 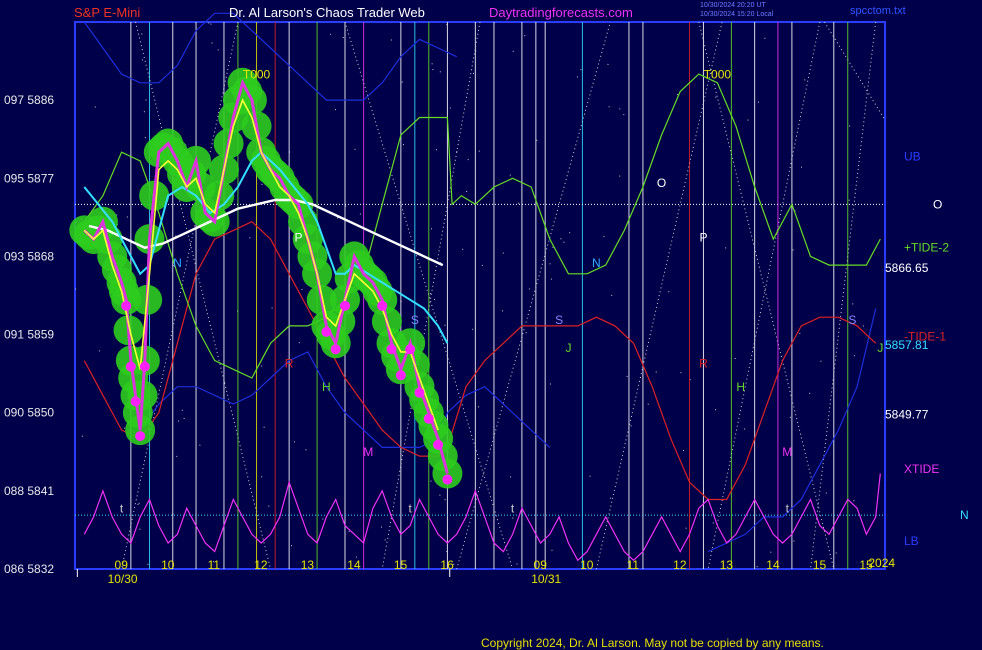 I want to click on right-side-label: 5849.77, so click(x=907, y=415).